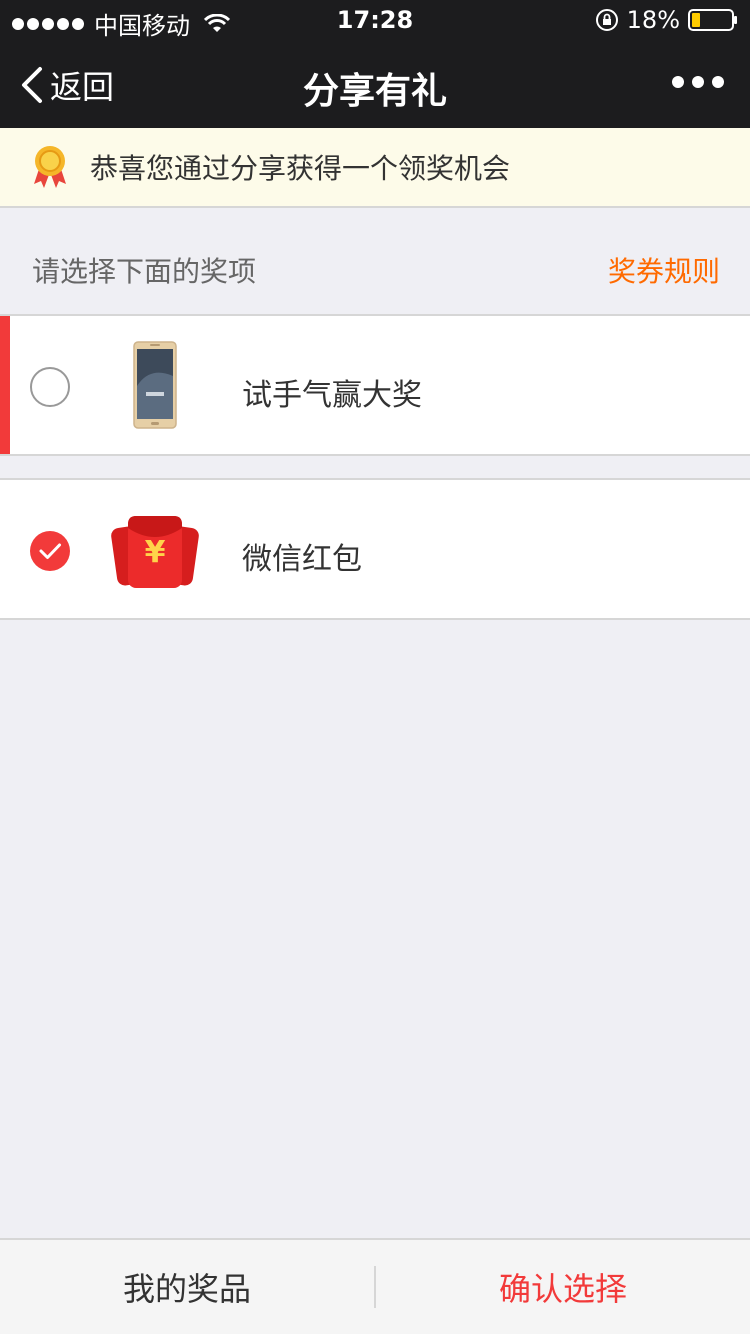  Describe the element at coordinates (50, 167) in the screenshot. I see `award-medal-icon` at that location.